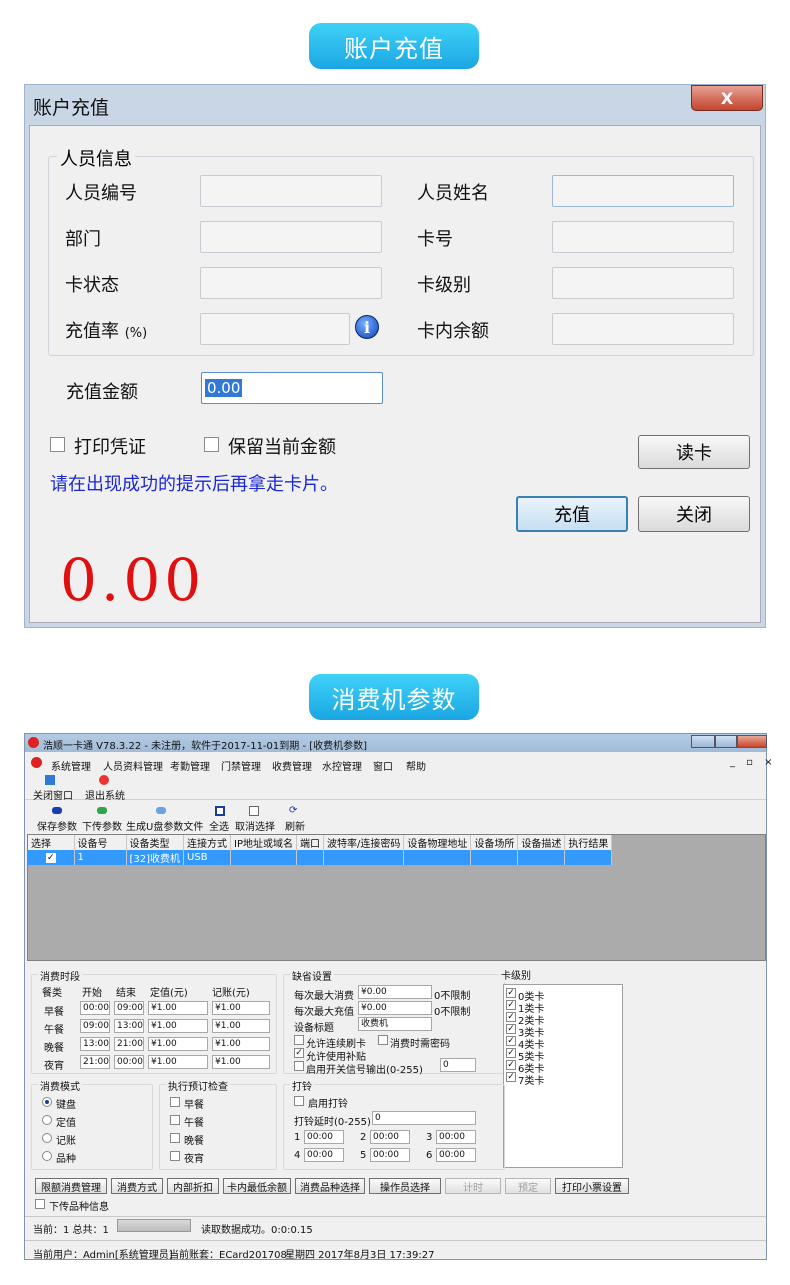 The height and width of the screenshot is (1285, 790). What do you see at coordinates (175, 1120) in the screenshot?
I see `check-lunch-checkbox` at bounding box center [175, 1120].